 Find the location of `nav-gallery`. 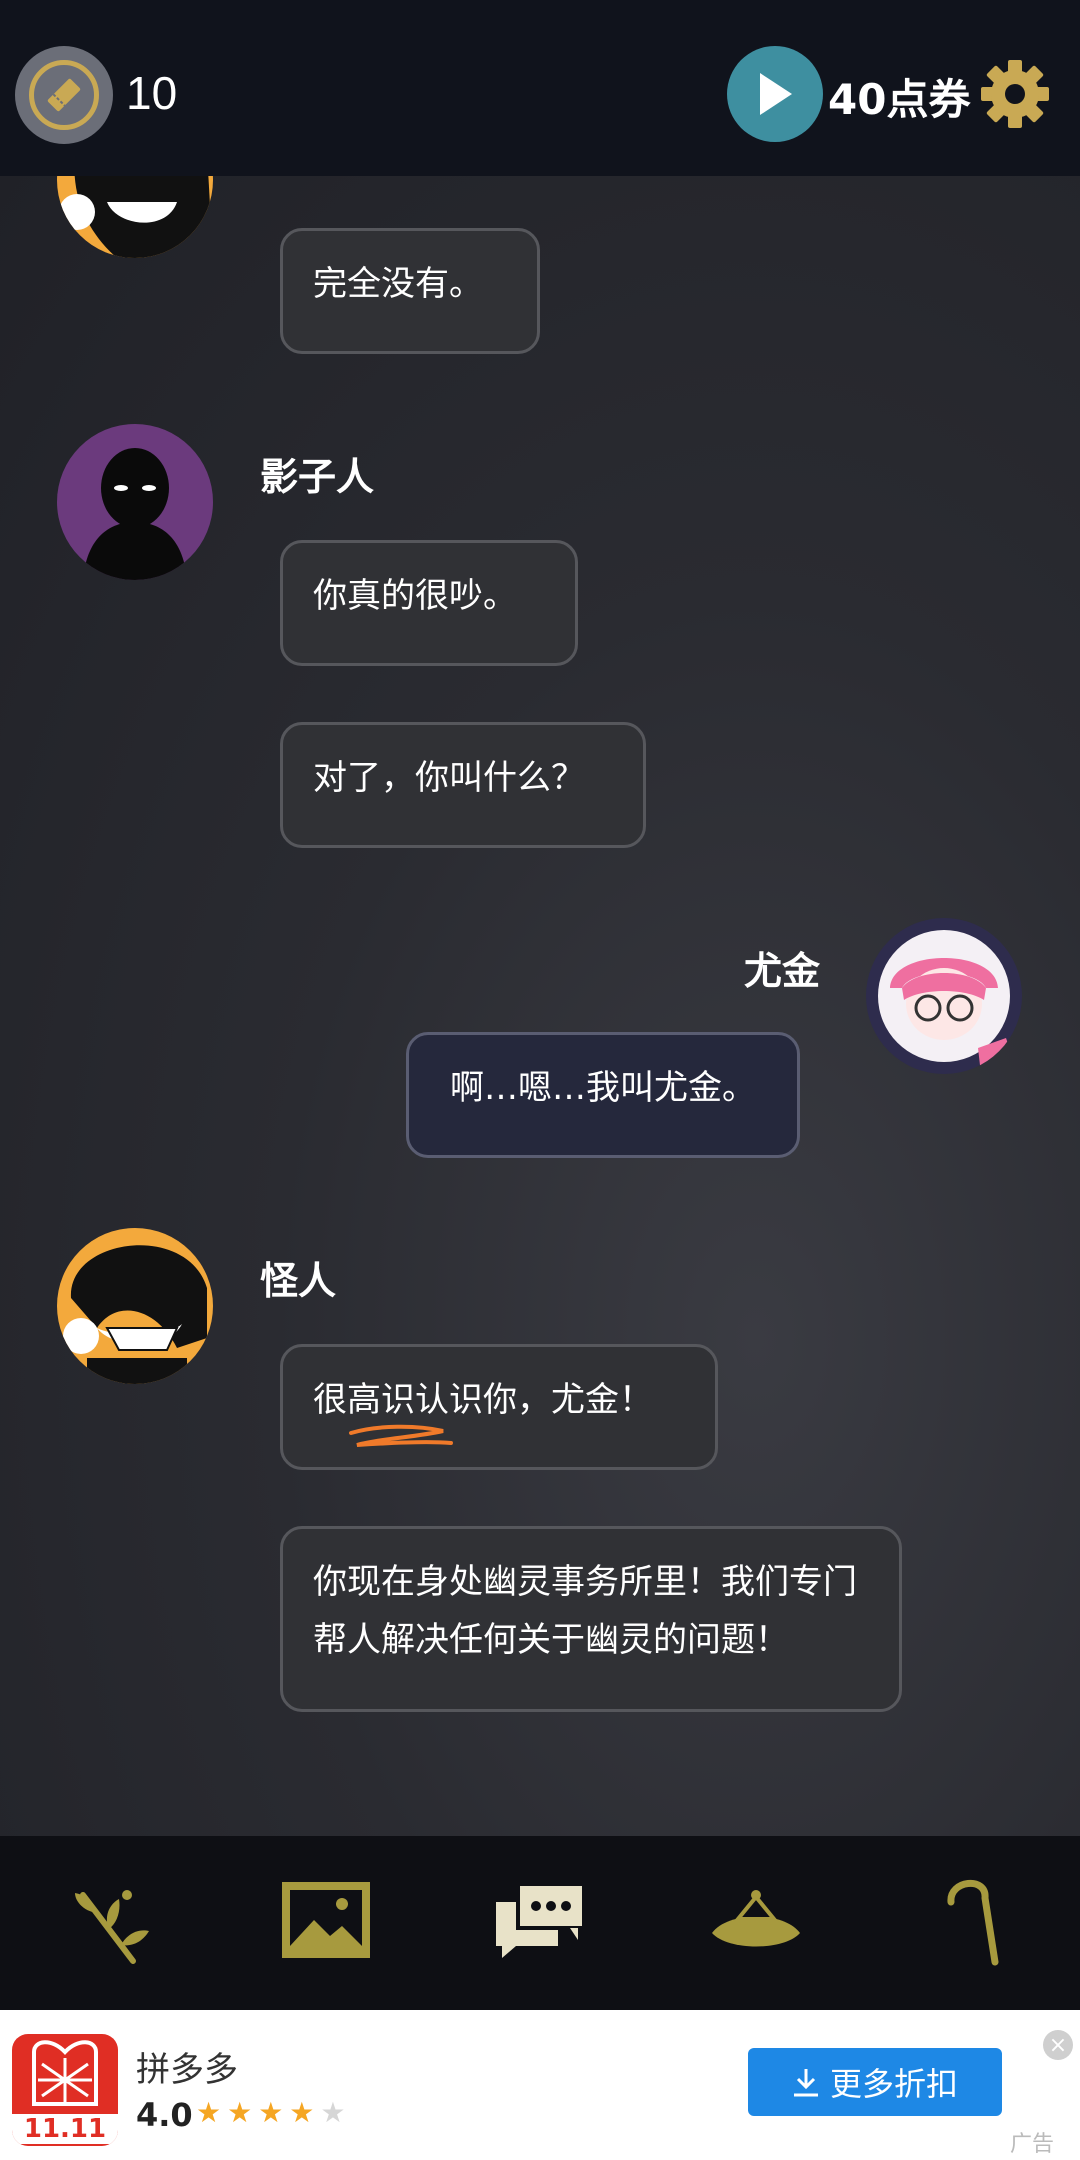

nav-gallery is located at coordinates (326, 1920).